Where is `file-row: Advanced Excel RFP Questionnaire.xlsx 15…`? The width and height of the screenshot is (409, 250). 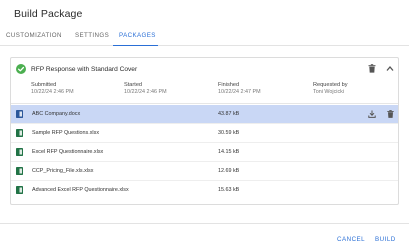 file-row: Advanced Excel RFP Questionnaire.xlsx 15… is located at coordinates (204, 190).